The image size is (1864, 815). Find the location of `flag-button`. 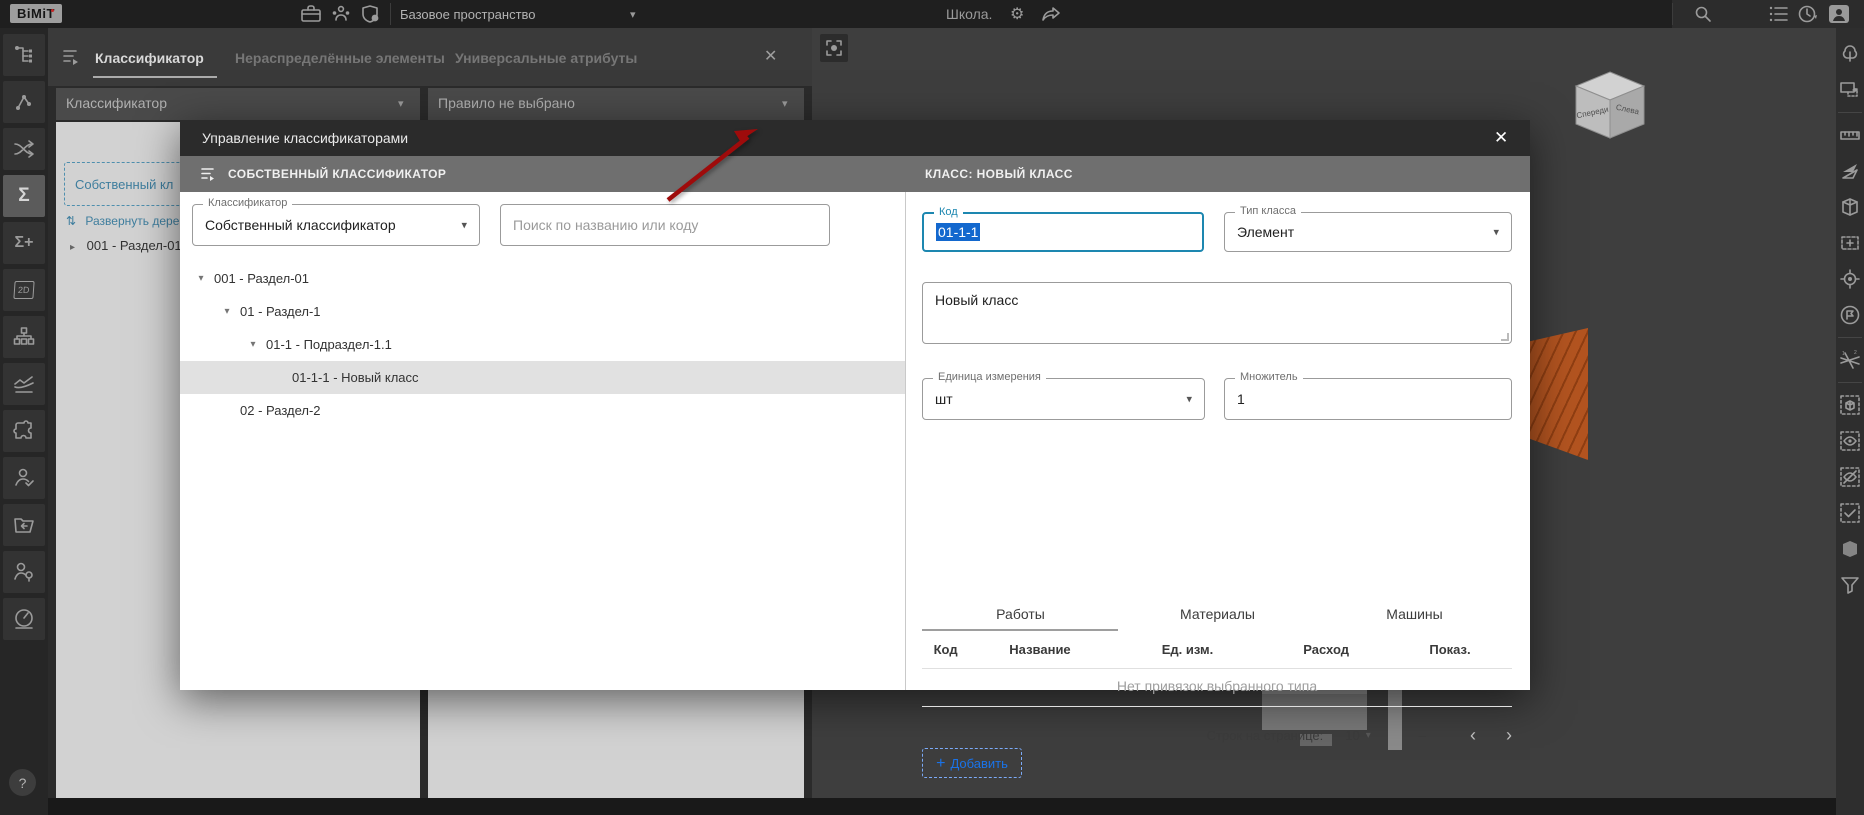

flag-button is located at coordinates (1850, 315).